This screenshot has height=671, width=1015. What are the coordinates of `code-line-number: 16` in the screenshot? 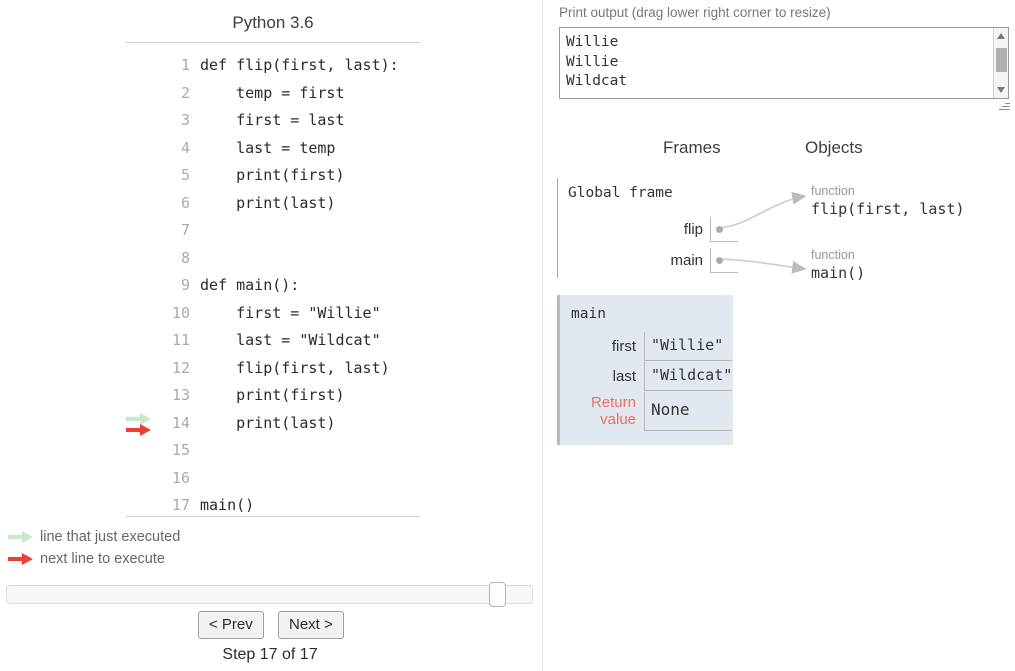 It's located at (180, 477).